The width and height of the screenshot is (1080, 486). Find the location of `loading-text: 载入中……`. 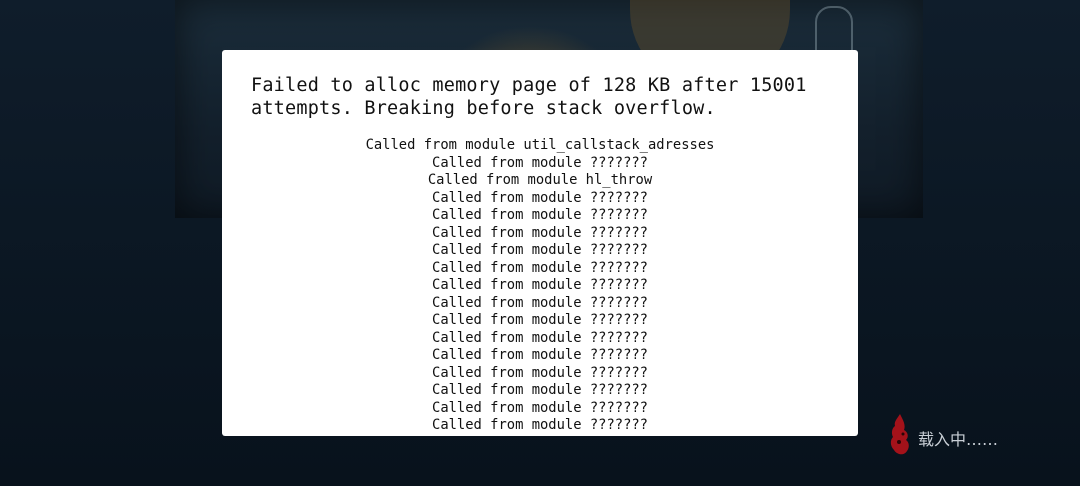

loading-text: 载入中…… is located at coordinates (958, 439).